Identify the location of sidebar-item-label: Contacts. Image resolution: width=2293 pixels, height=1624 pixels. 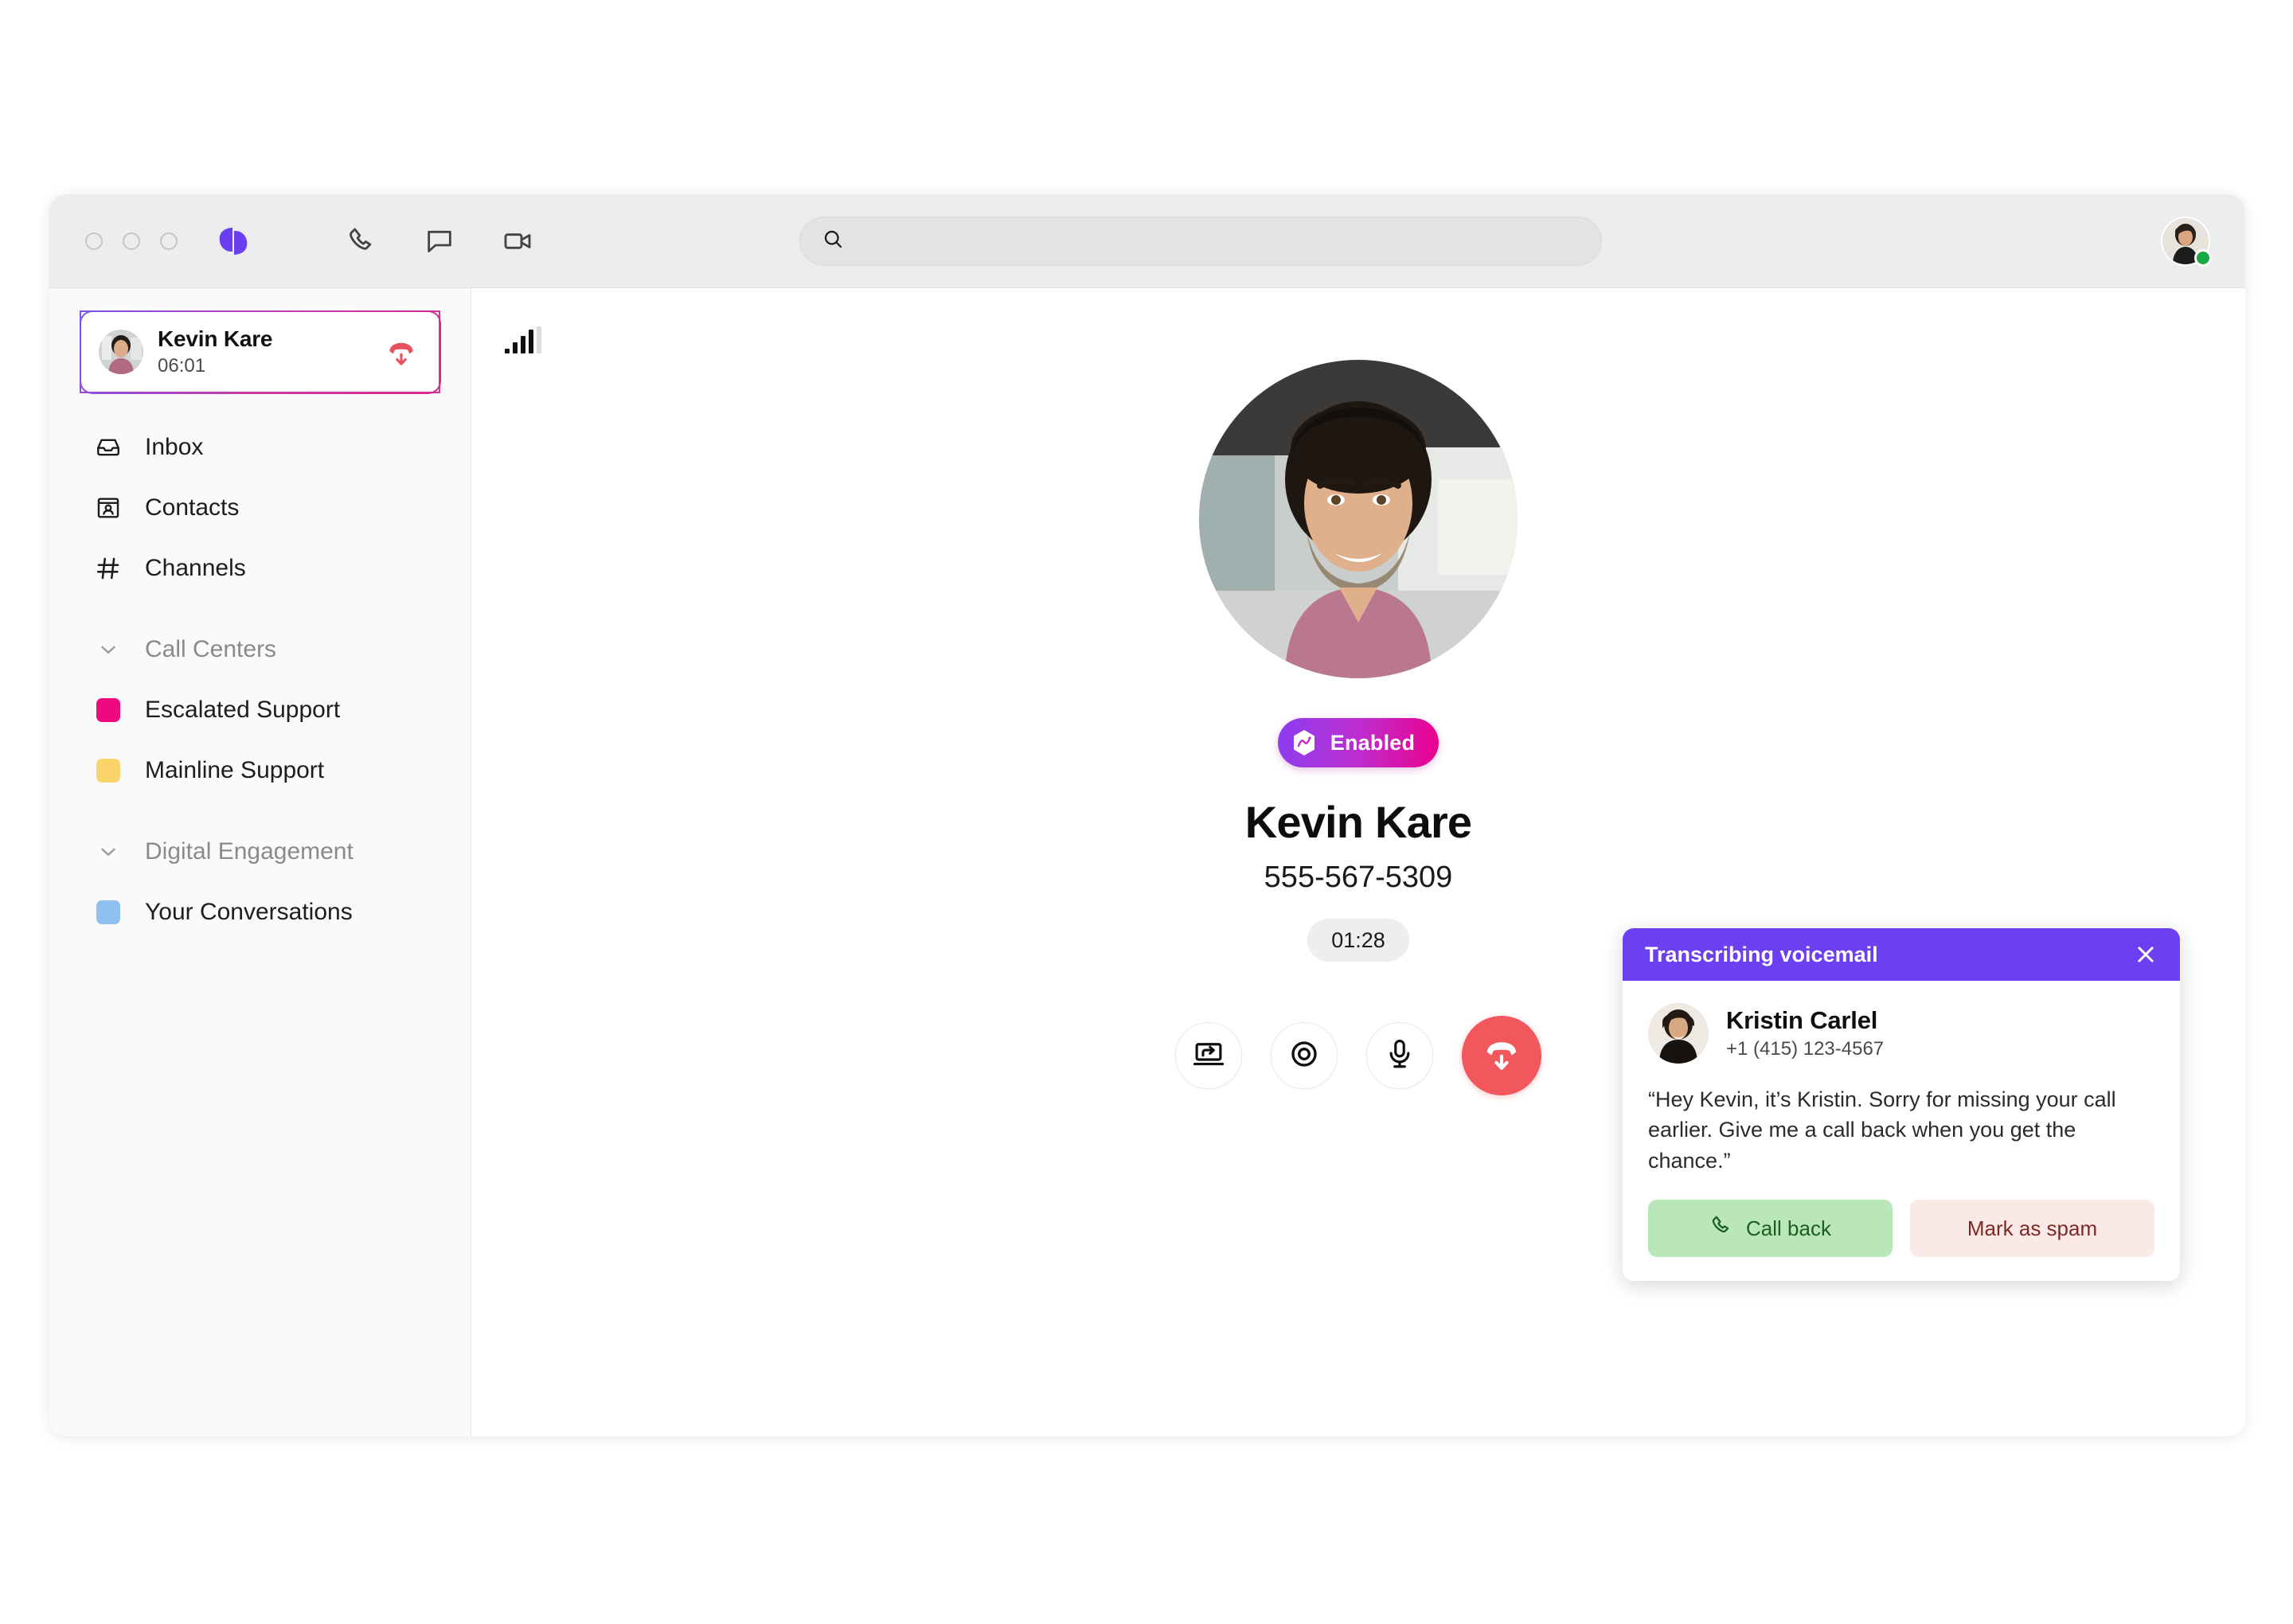
(192, 507).